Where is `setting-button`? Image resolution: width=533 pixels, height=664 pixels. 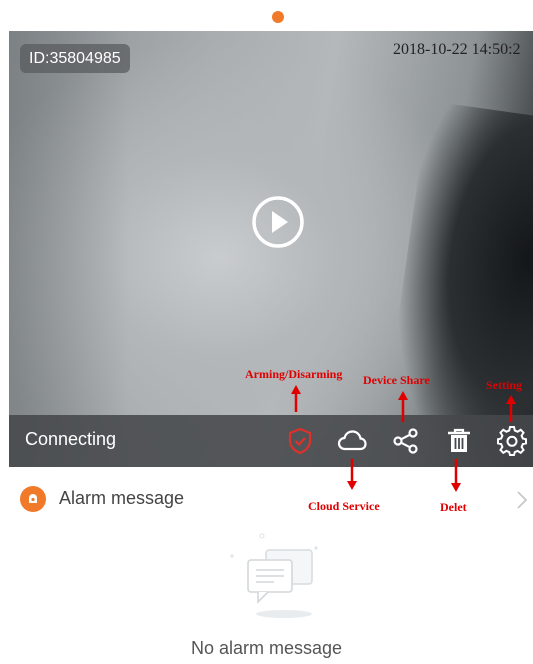 setting-button is located at coordinates (512, 441).